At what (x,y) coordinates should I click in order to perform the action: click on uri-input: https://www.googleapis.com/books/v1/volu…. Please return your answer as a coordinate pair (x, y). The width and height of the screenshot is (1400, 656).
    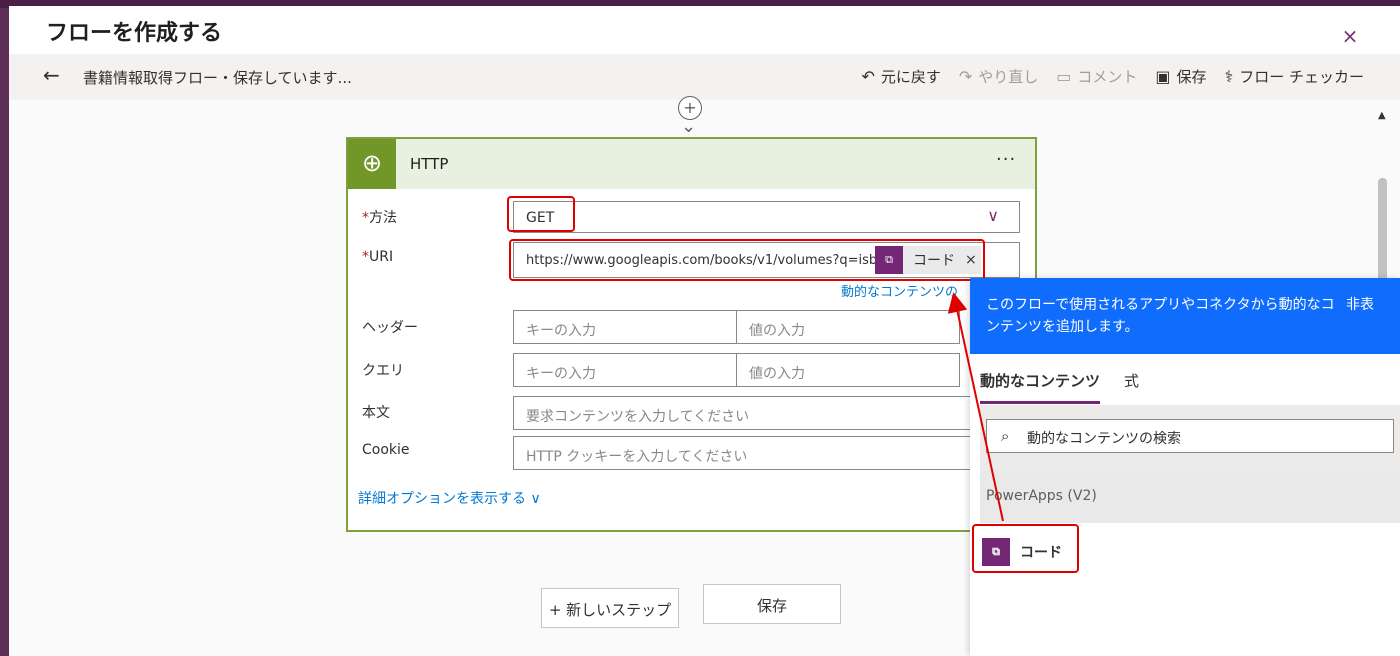
    Looking at the image, I should click on (766, 260).